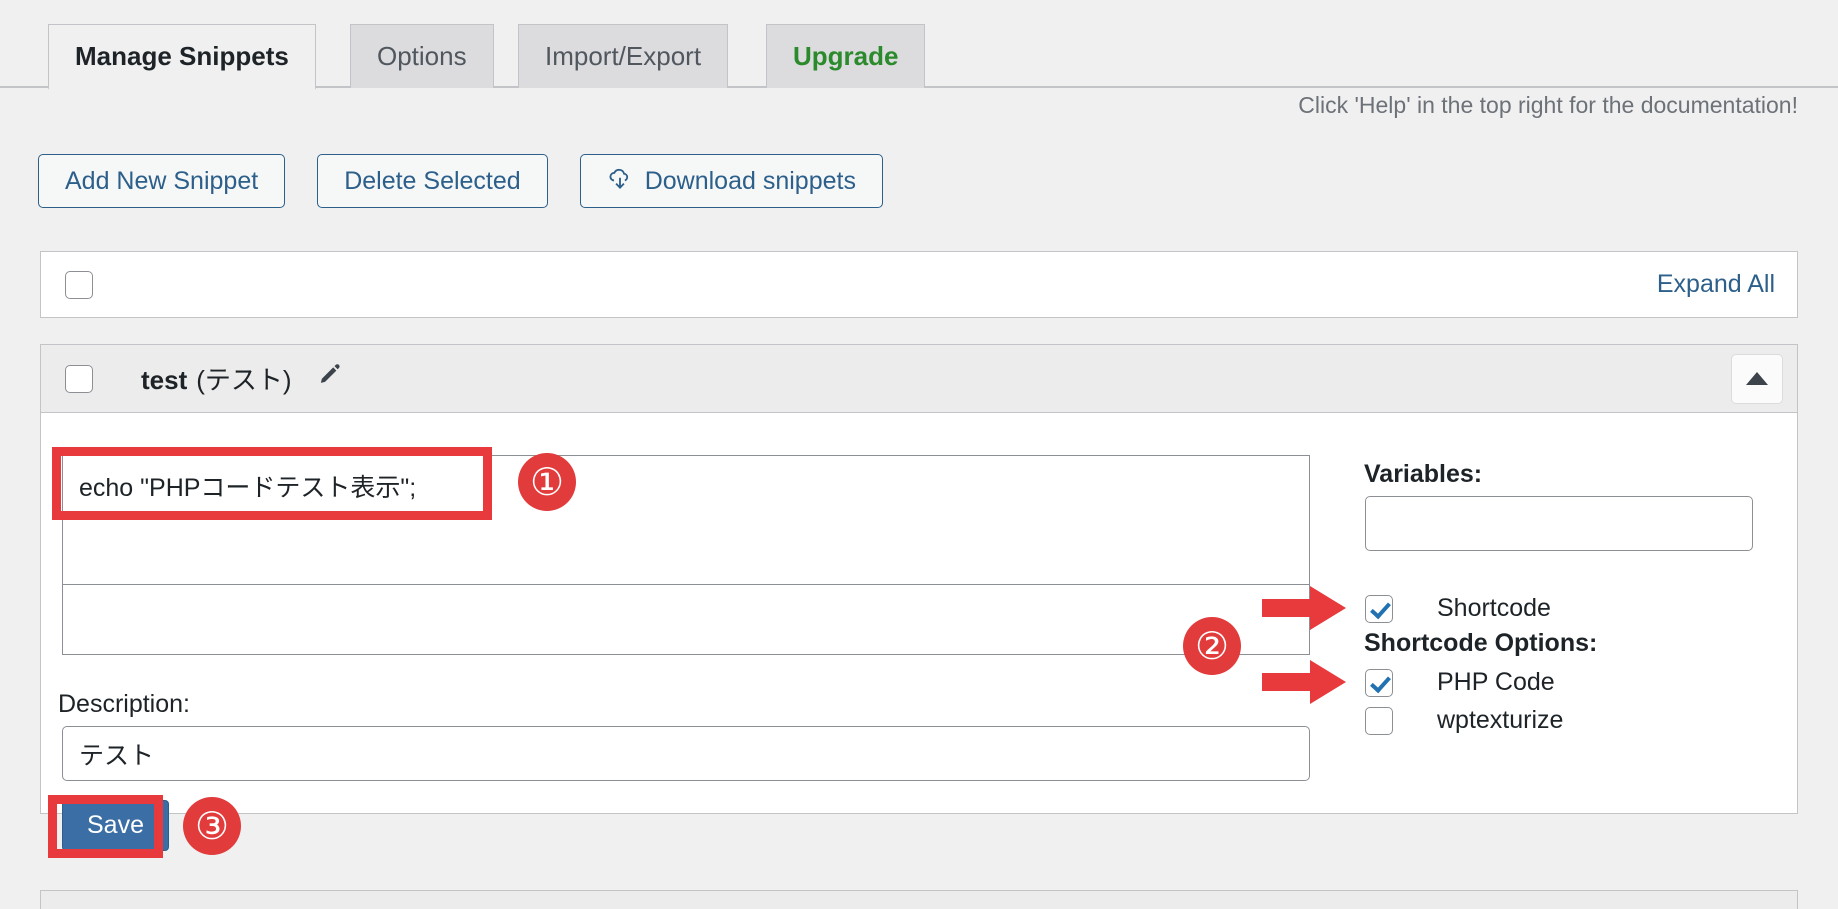 This screenshot has height=909, width=1838. I want to click on description-input, so click(686, 753).